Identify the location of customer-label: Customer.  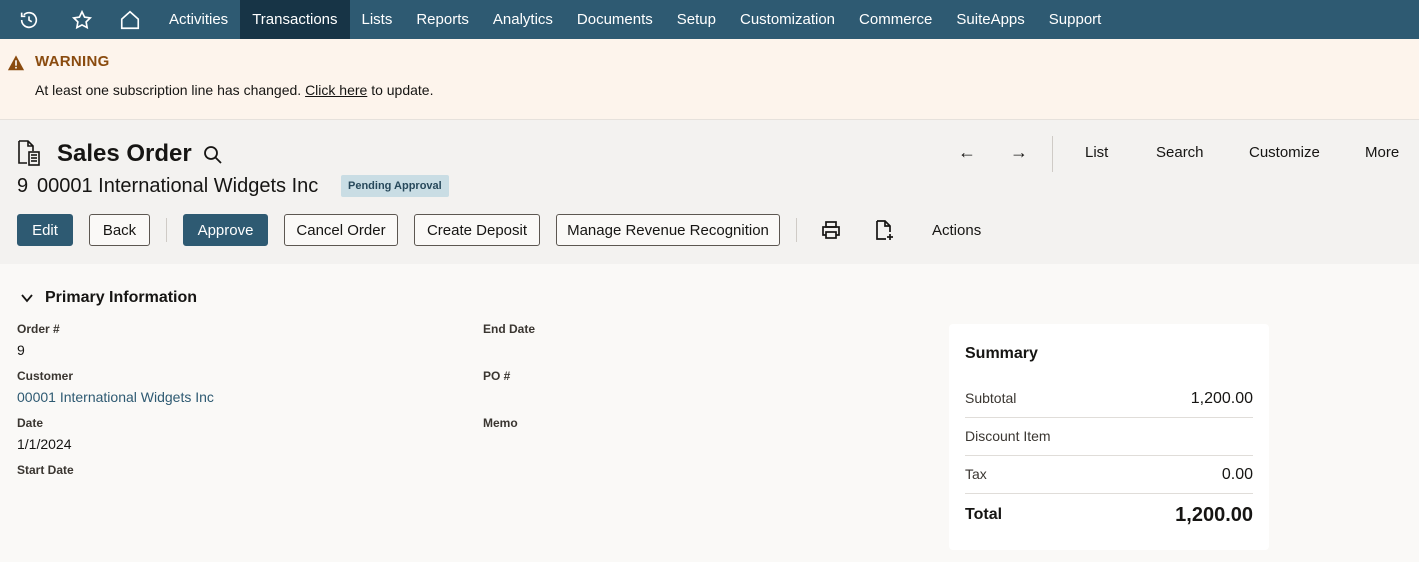
(45, 376).